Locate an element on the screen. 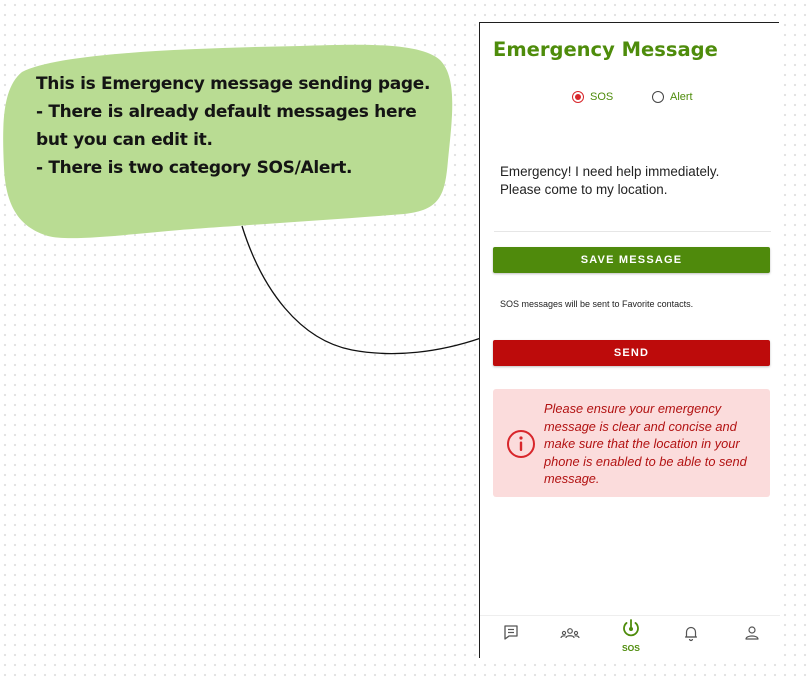 The image size is (812, 680). page-title: Emergency Message is located at coordinates (605, 49).